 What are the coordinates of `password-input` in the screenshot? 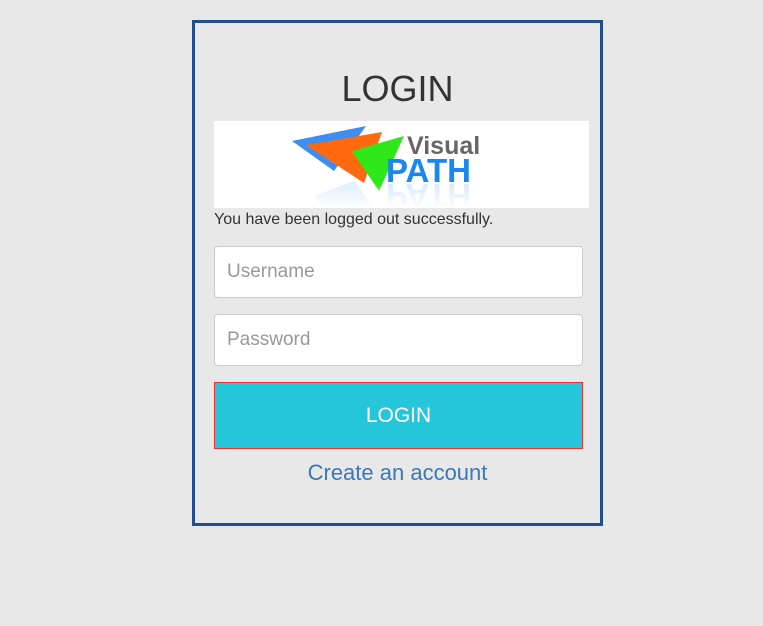 It's located at (398, 340).